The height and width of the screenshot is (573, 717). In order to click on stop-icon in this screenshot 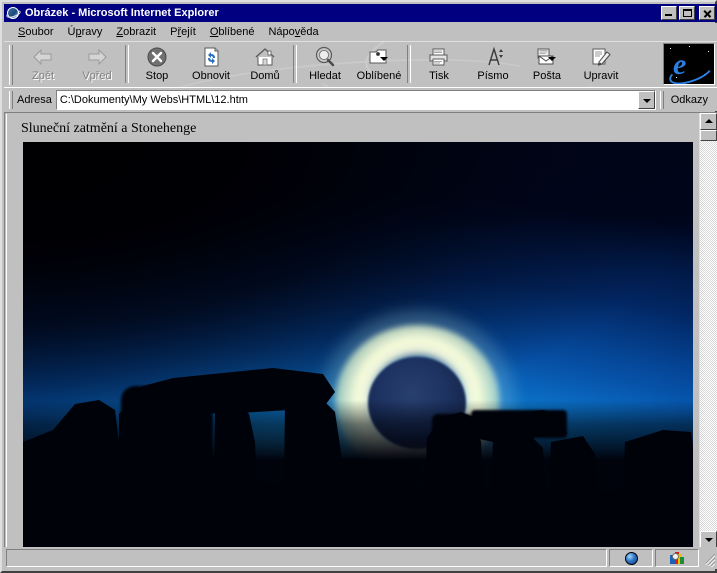, I will do `click(157, 57)`.